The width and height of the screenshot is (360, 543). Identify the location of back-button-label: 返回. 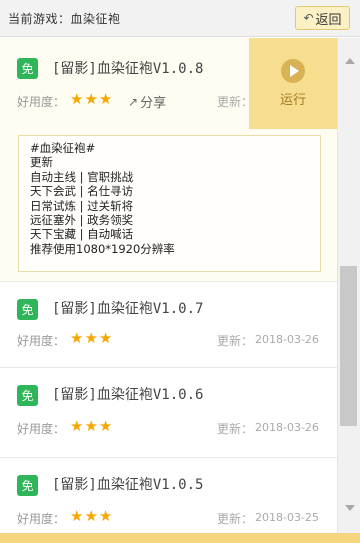
(328, 20).